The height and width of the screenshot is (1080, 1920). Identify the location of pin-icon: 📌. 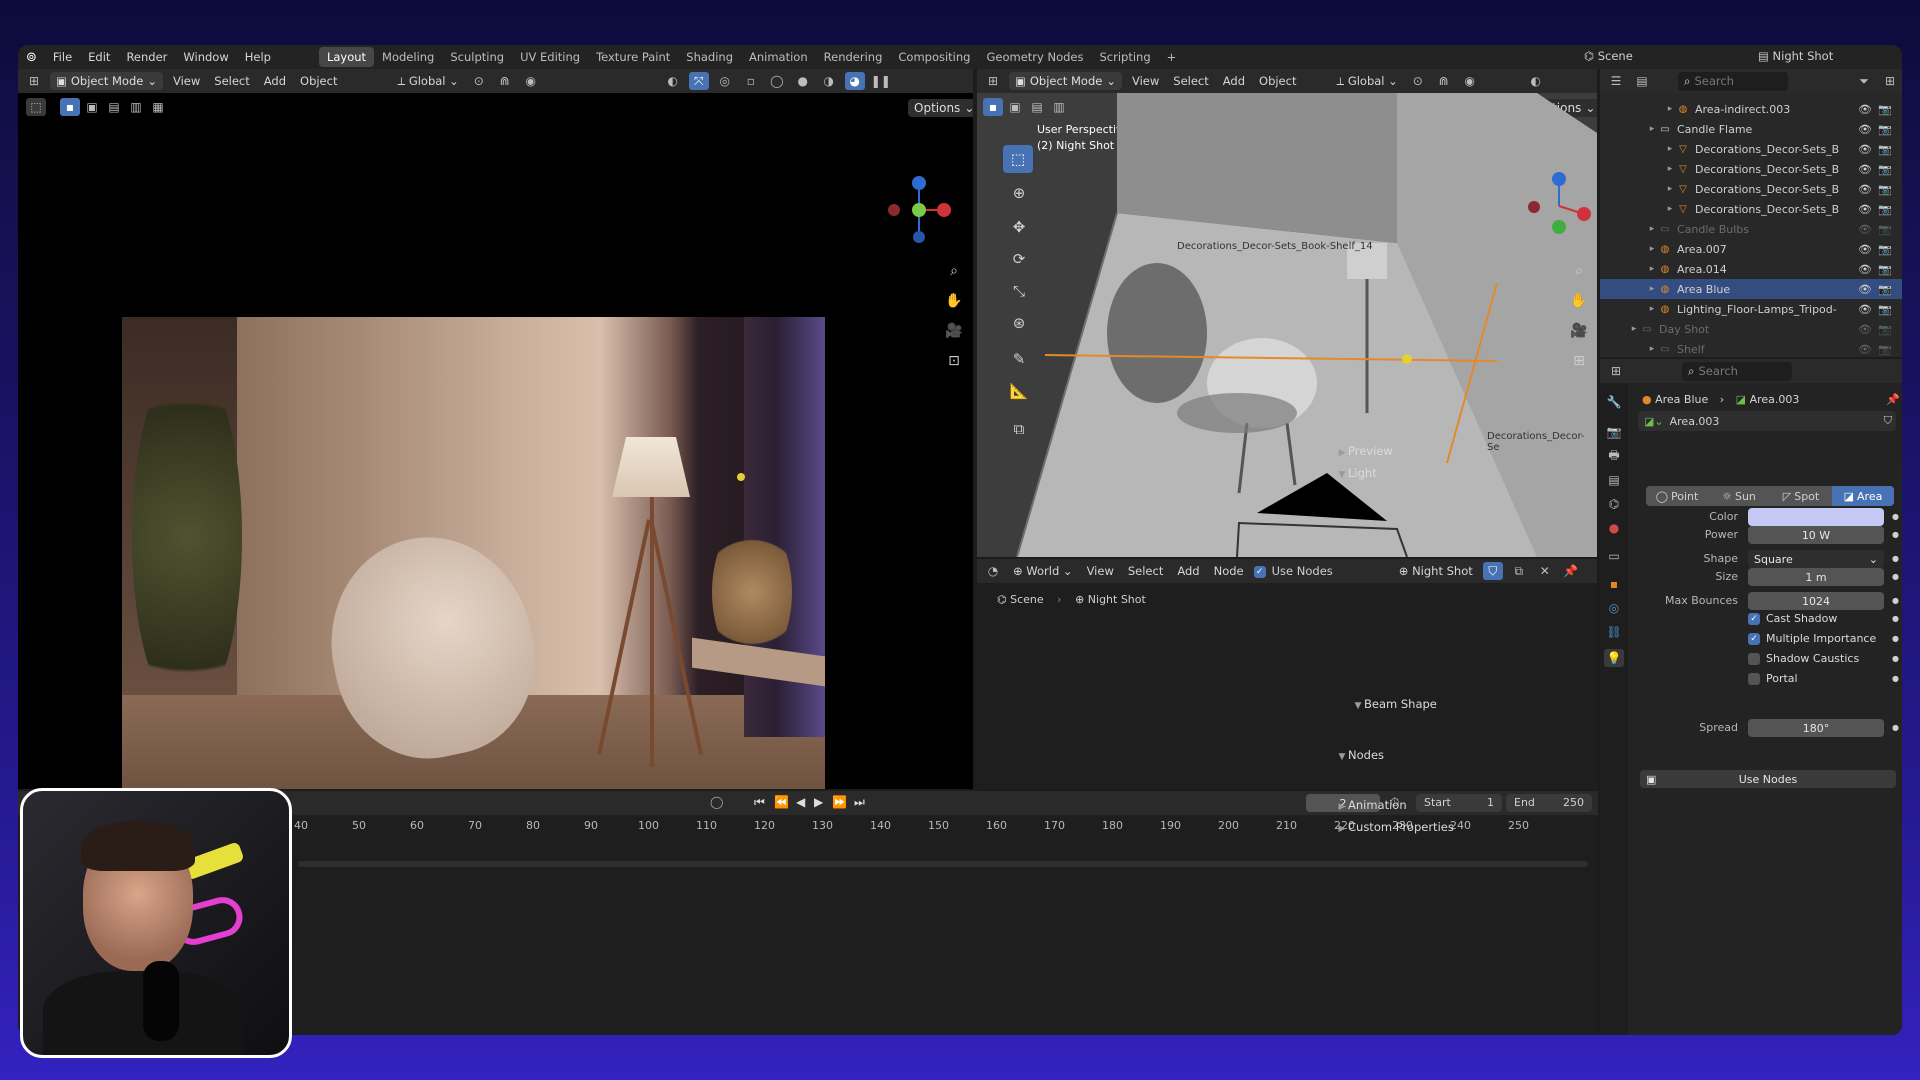
(1893, 399).